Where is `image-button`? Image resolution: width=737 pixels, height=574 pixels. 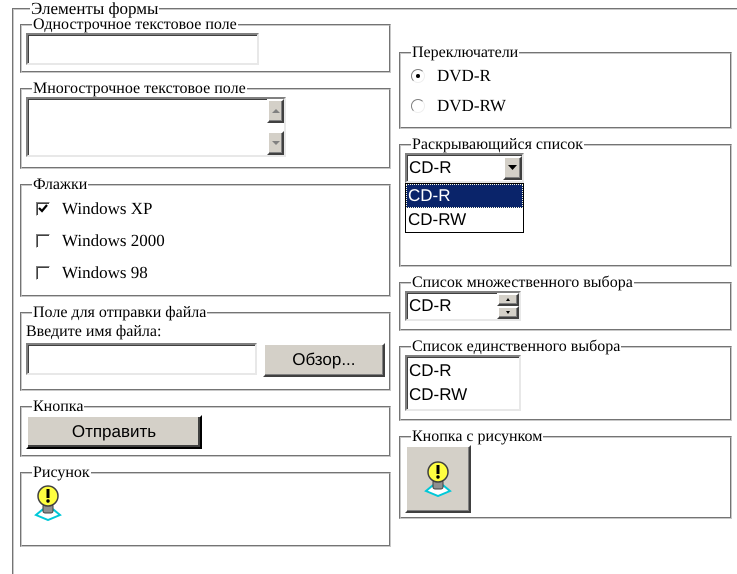
image-button is located at coordinates (438, 479).